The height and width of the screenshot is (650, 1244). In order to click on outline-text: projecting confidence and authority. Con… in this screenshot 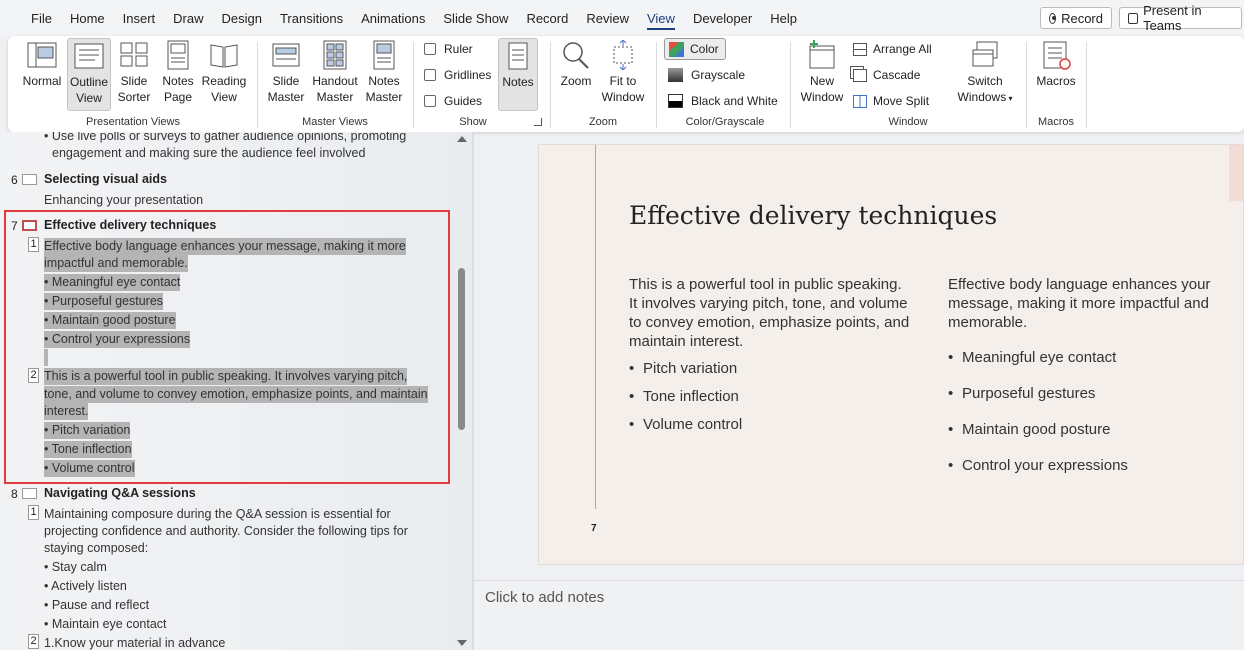, I will do `click(226, 531)`.